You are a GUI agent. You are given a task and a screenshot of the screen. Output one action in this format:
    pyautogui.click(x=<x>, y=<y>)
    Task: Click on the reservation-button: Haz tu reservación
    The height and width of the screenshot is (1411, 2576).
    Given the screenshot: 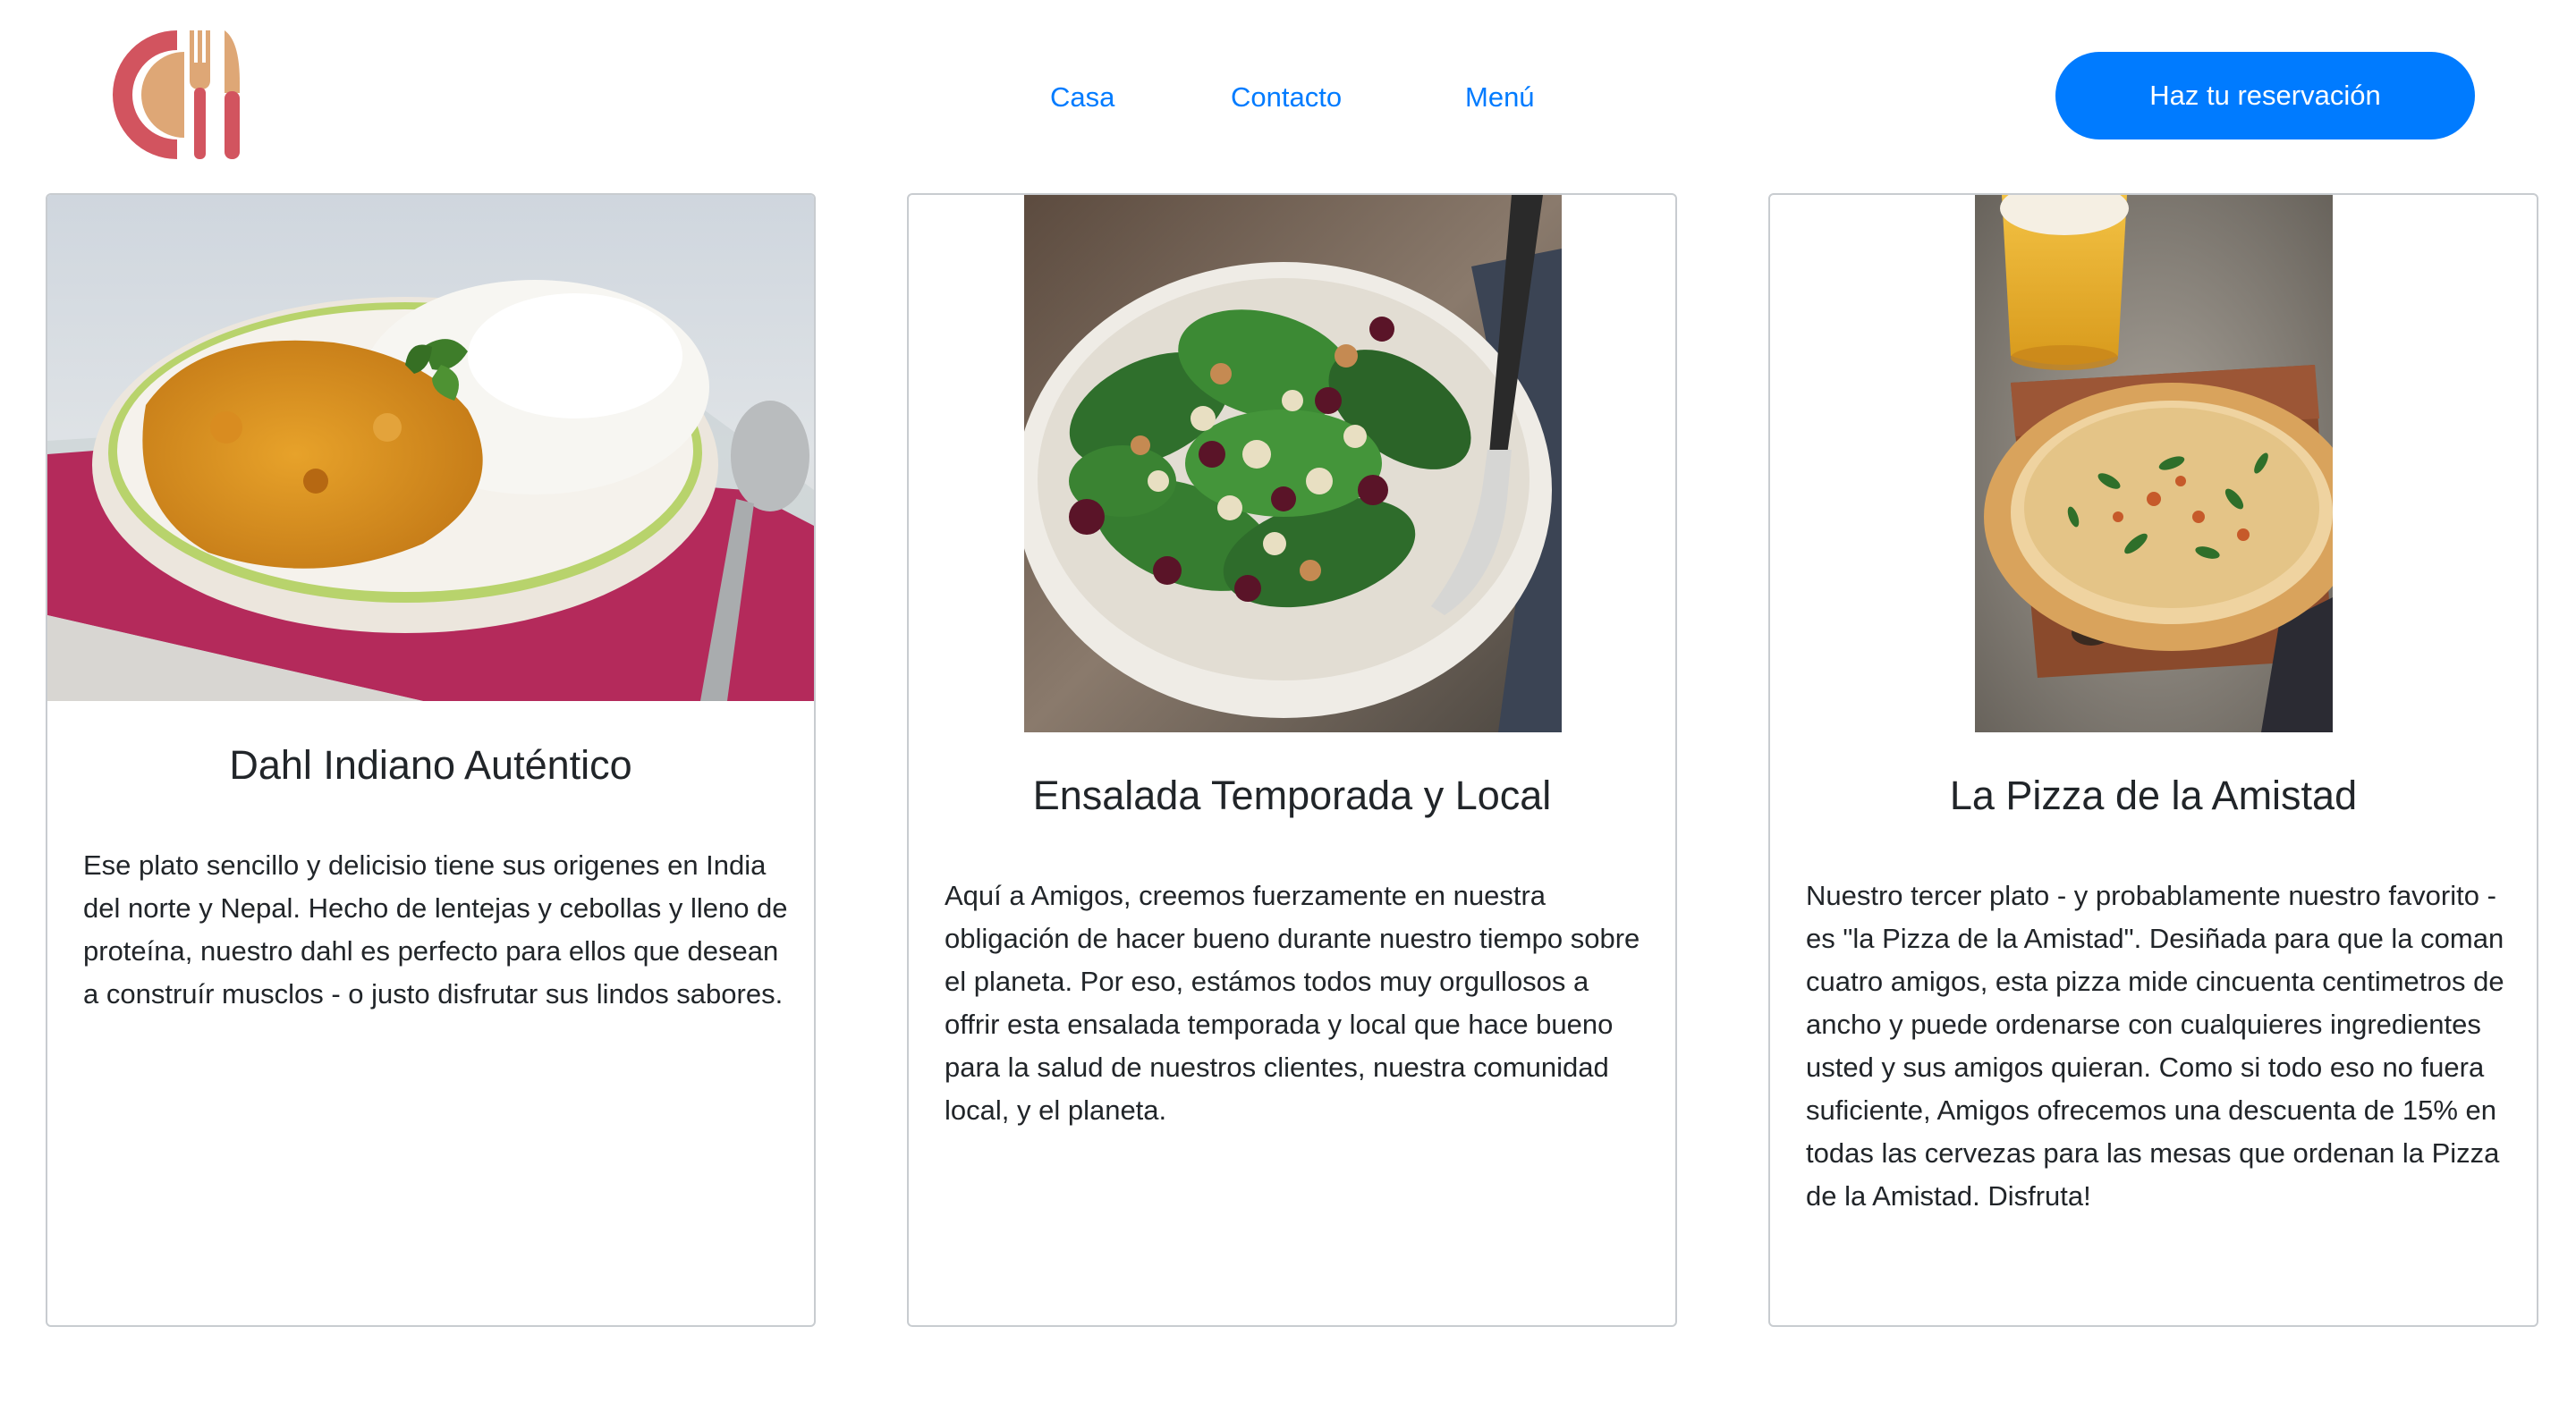 What is the action you would take?
    pyautogui.click(x=2265, y=96)
    